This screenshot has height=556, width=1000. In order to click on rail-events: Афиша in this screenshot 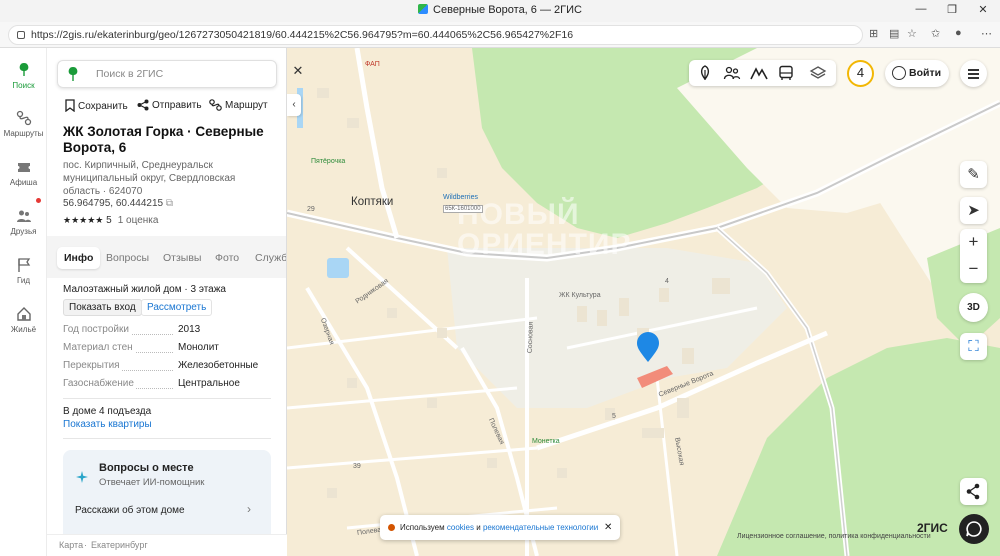, I will do `click(23, 173)`.